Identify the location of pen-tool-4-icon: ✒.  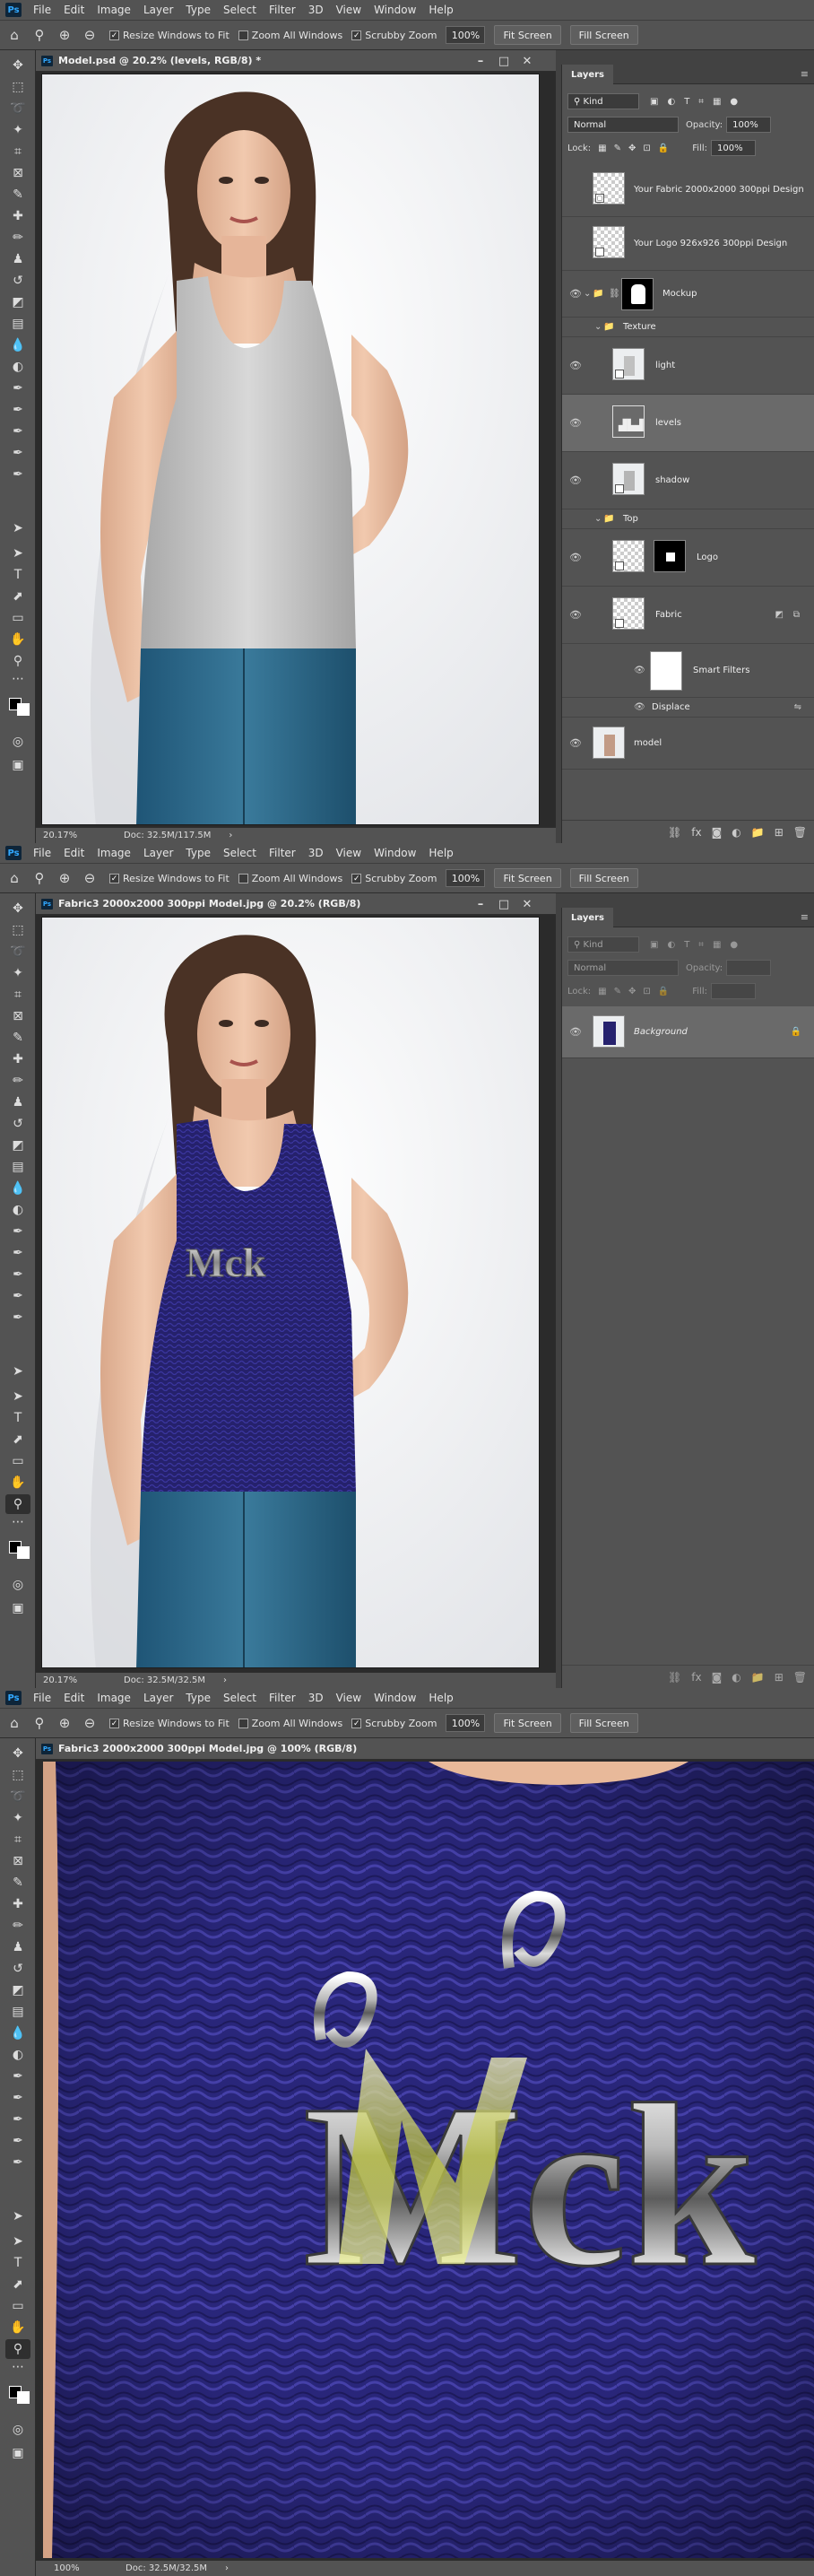
(17, 2141).